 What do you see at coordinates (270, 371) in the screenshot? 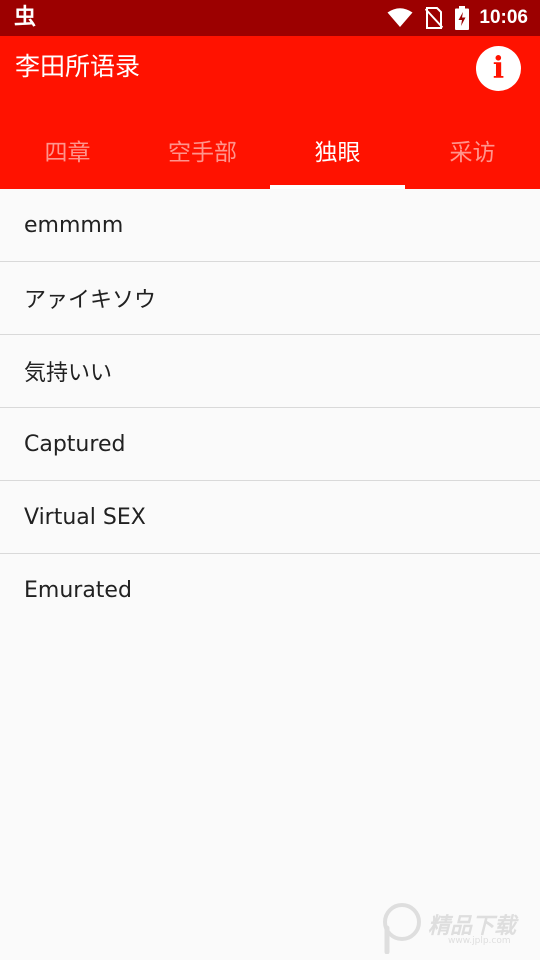
I see `list-item: 気持いい` at bounding box center [270, 371].